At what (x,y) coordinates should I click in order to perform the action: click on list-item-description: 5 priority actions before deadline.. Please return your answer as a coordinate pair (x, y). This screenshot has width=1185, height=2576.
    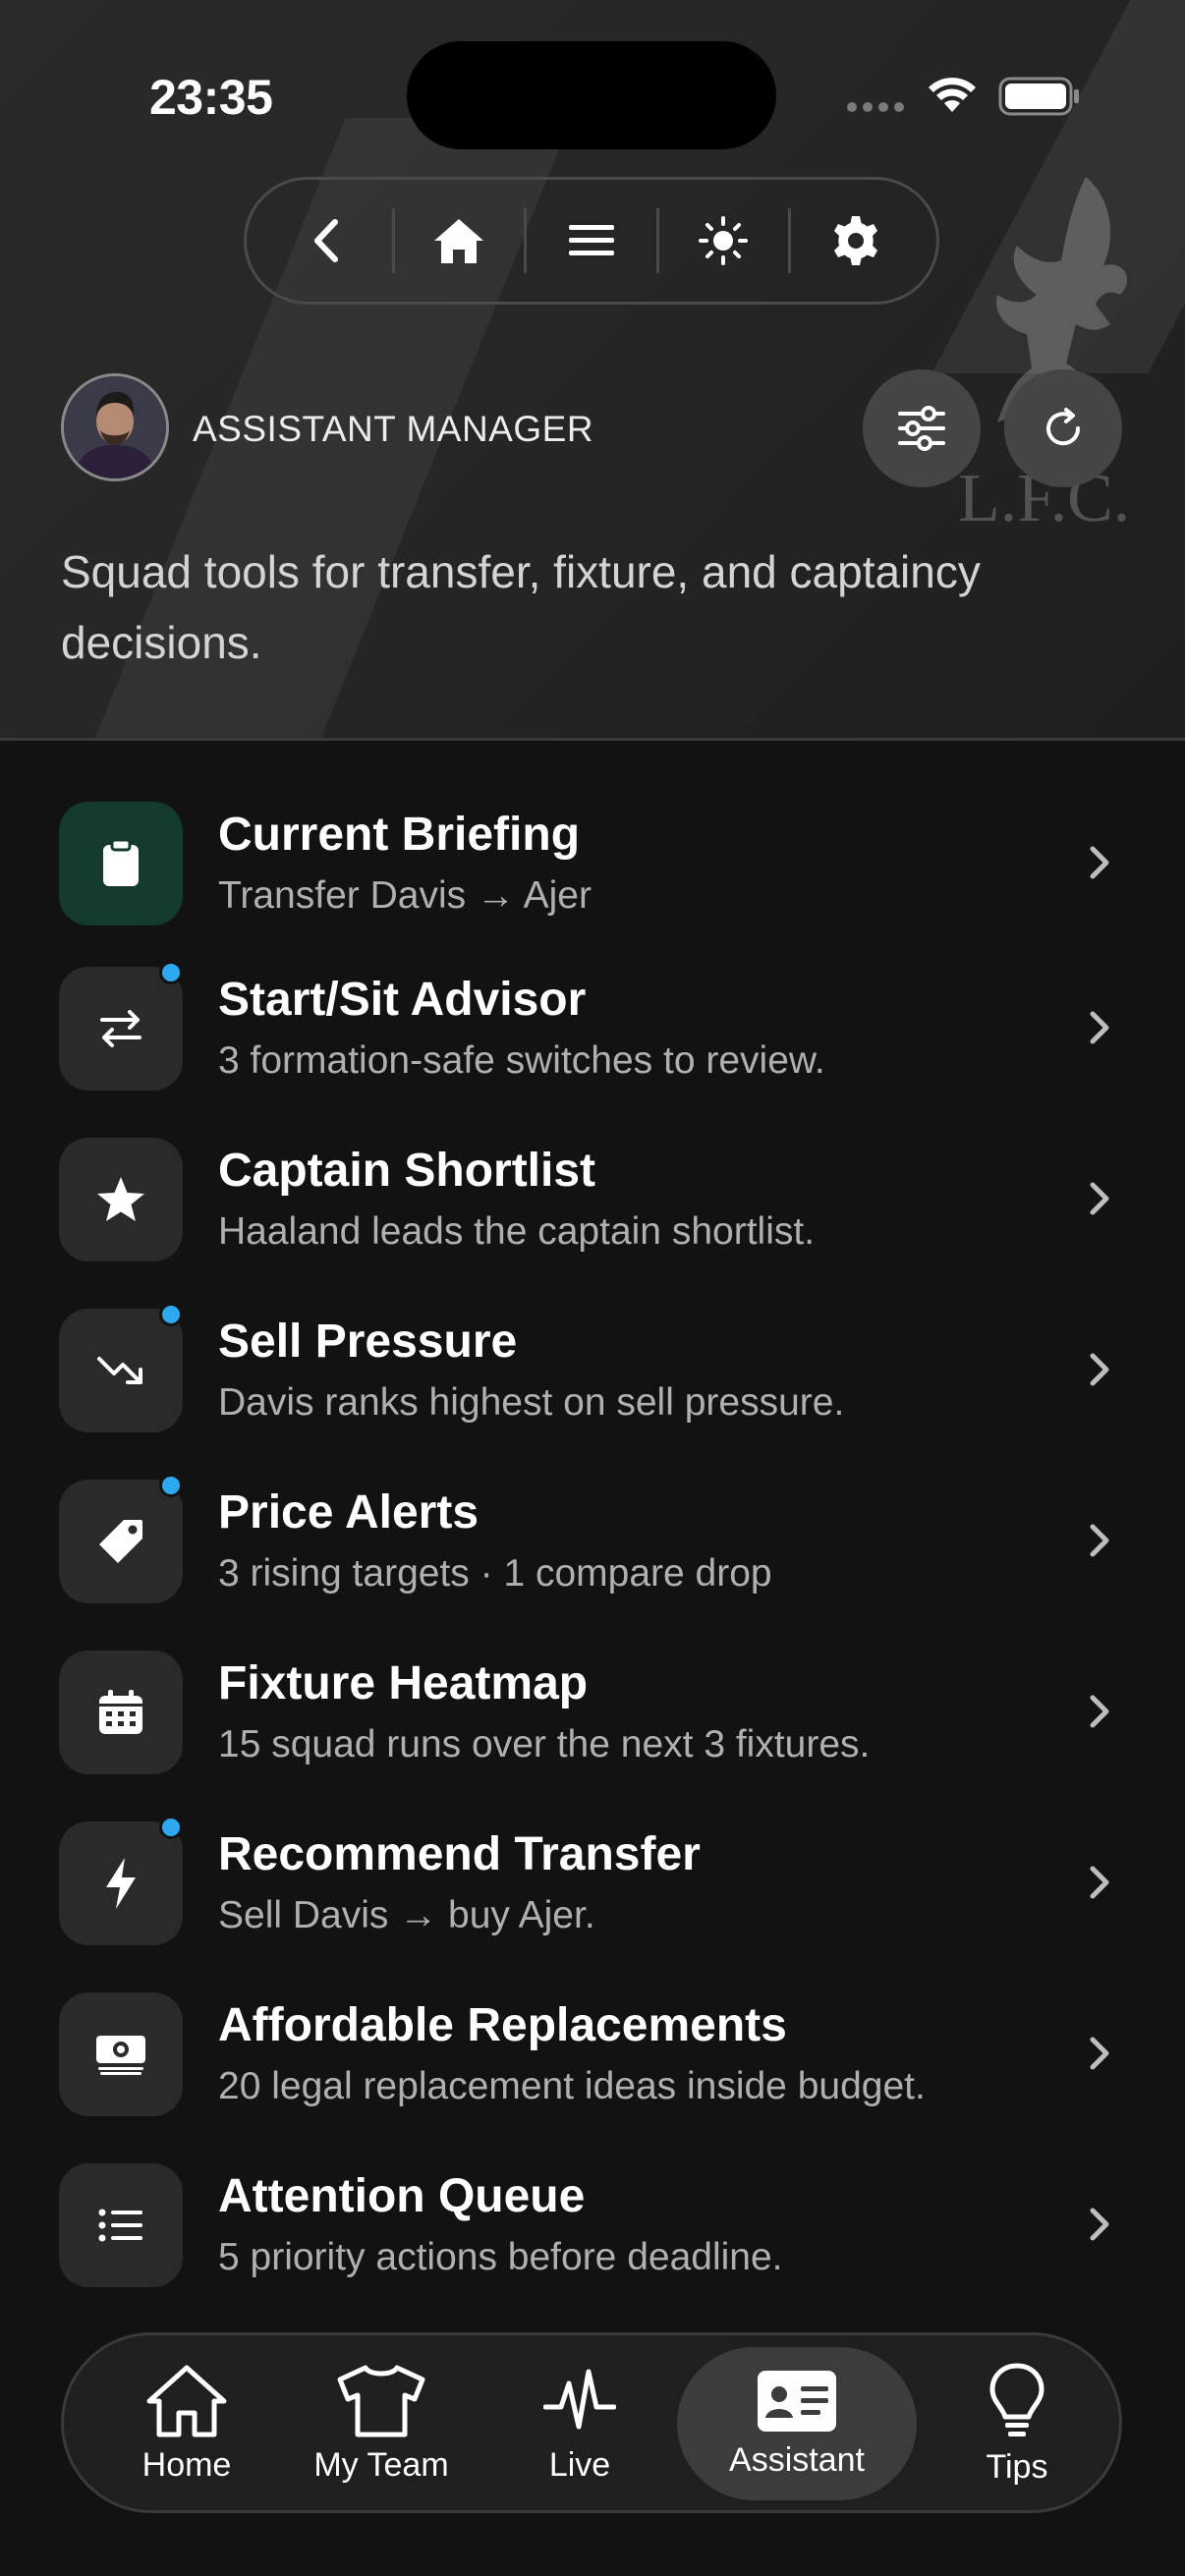
    Looking at the image, I should click on (501, 2257).